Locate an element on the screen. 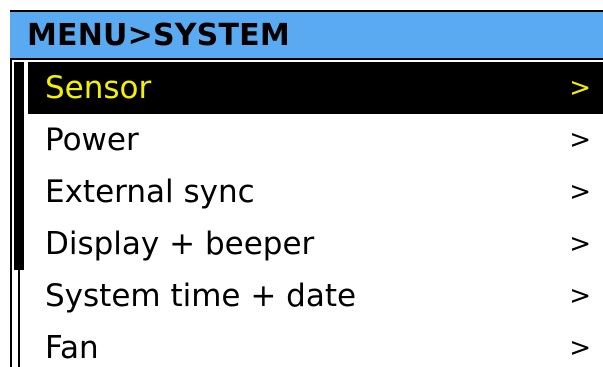 Image resolution: width=603 pixels, height=367 pixels. menu-item-label: Display + beeper is located at coordinates (180, 244).